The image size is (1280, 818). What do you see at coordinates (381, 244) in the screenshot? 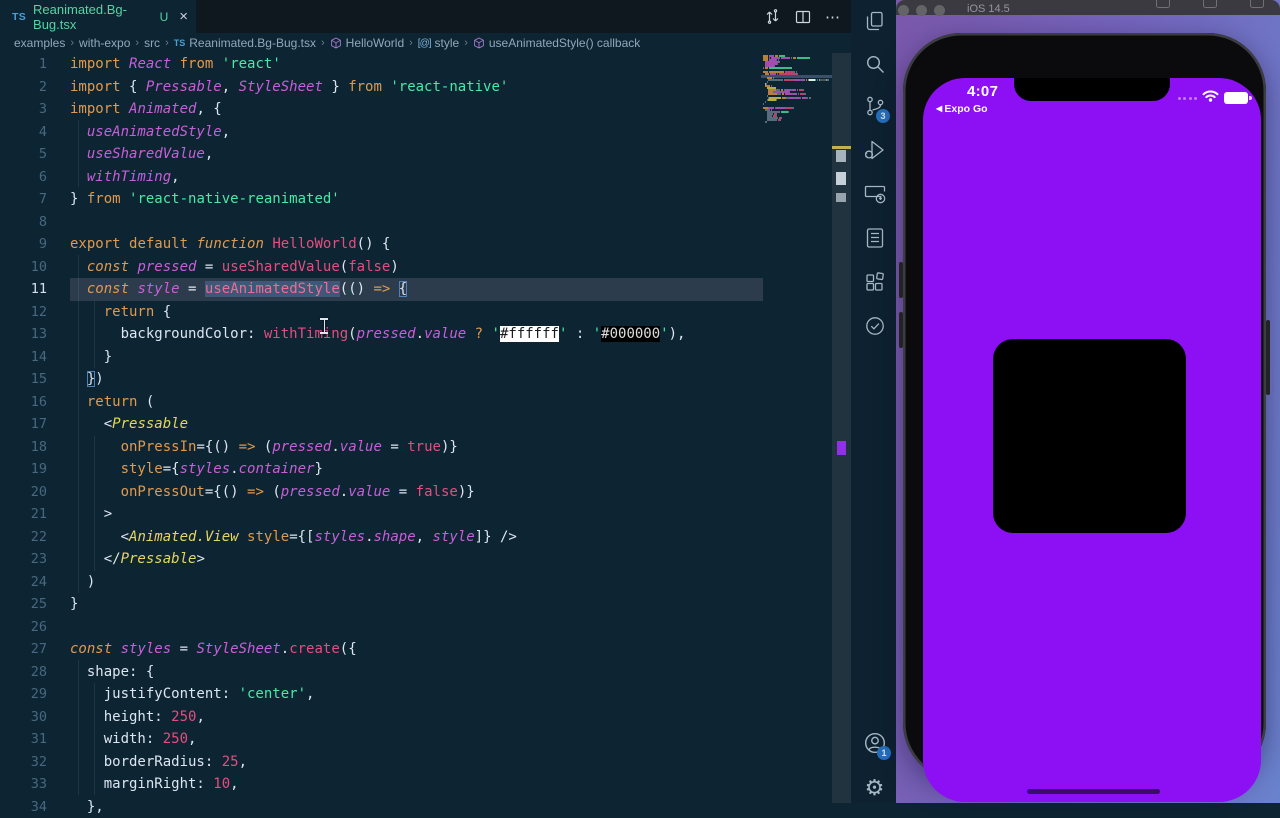
I see `code-line-9: 9export default function HelloWorld() {` at bounding box center [381, 244].